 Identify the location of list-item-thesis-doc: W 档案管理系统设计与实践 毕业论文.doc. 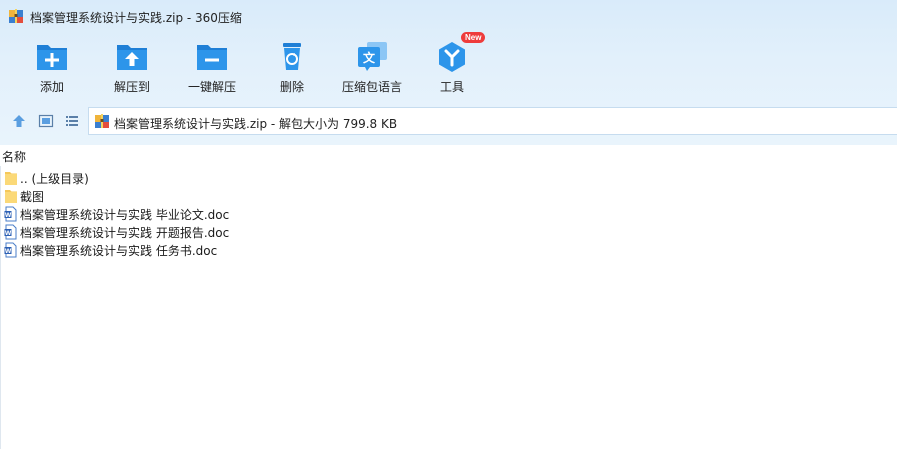
(200, 214).